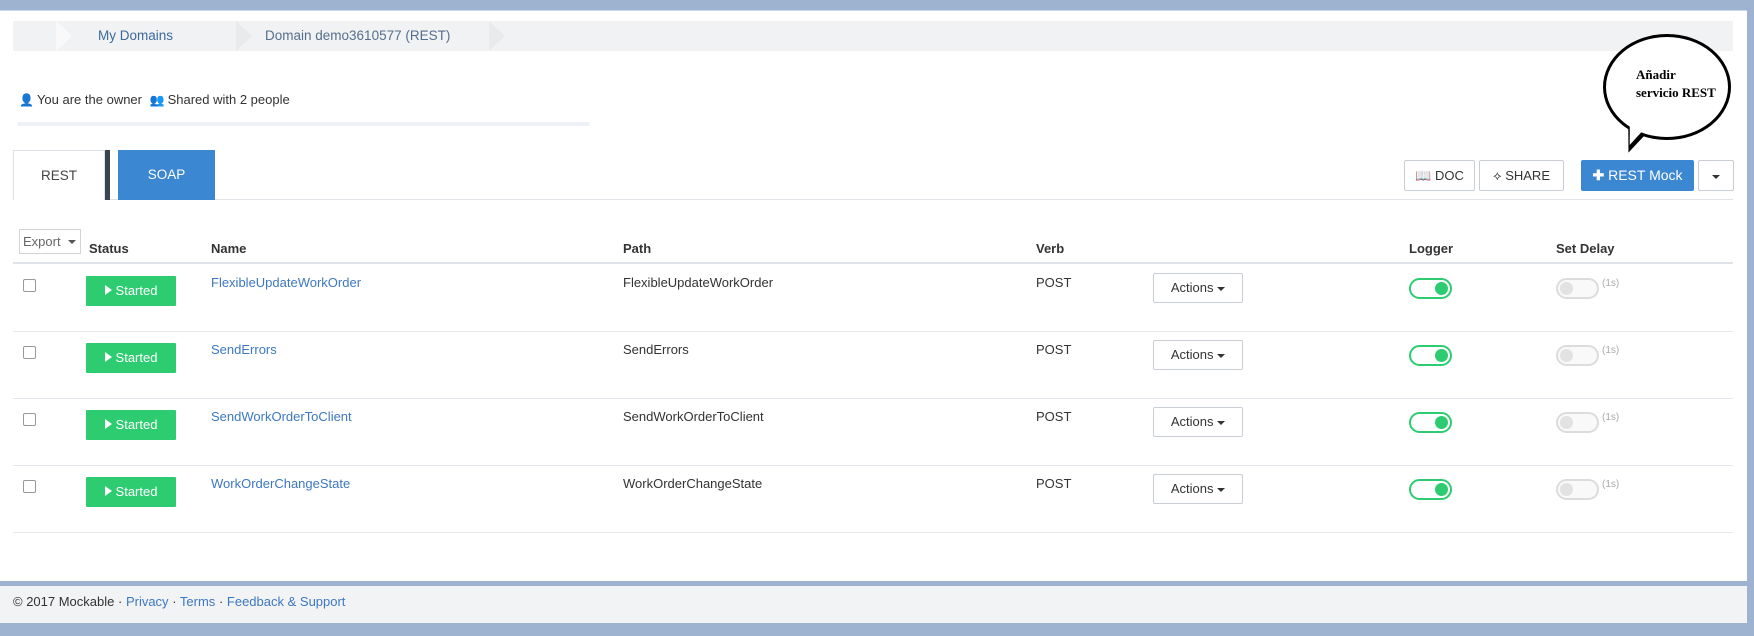 The height and width of the screenshot is (636, 1754). I want to click on column-header-set-delay: Set Delay, so click(1585, 248).